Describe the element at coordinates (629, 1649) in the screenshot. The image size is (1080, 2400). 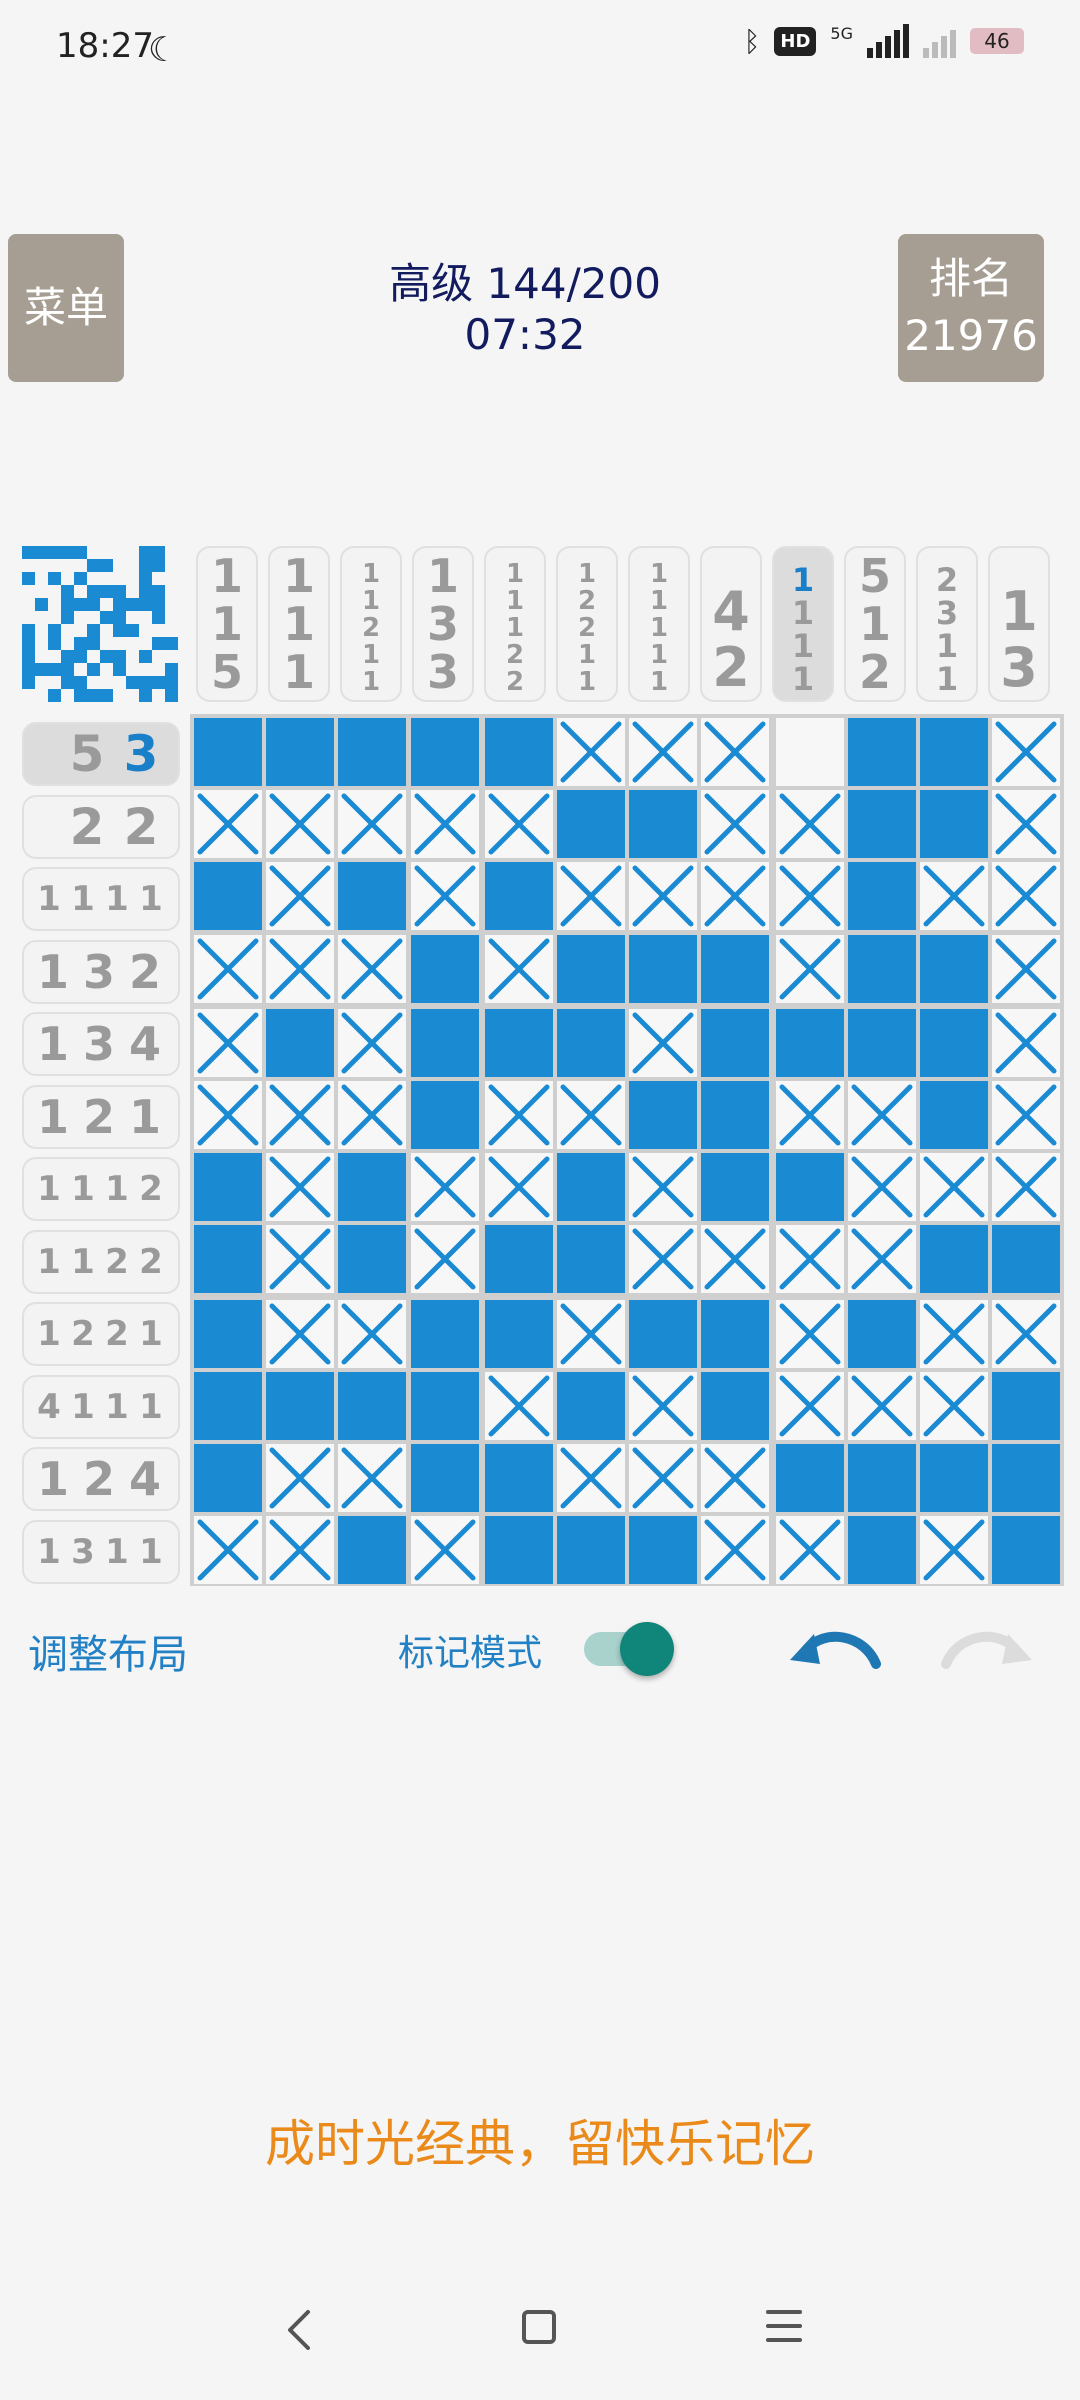
I see `mark-mode-toggle` at that location.